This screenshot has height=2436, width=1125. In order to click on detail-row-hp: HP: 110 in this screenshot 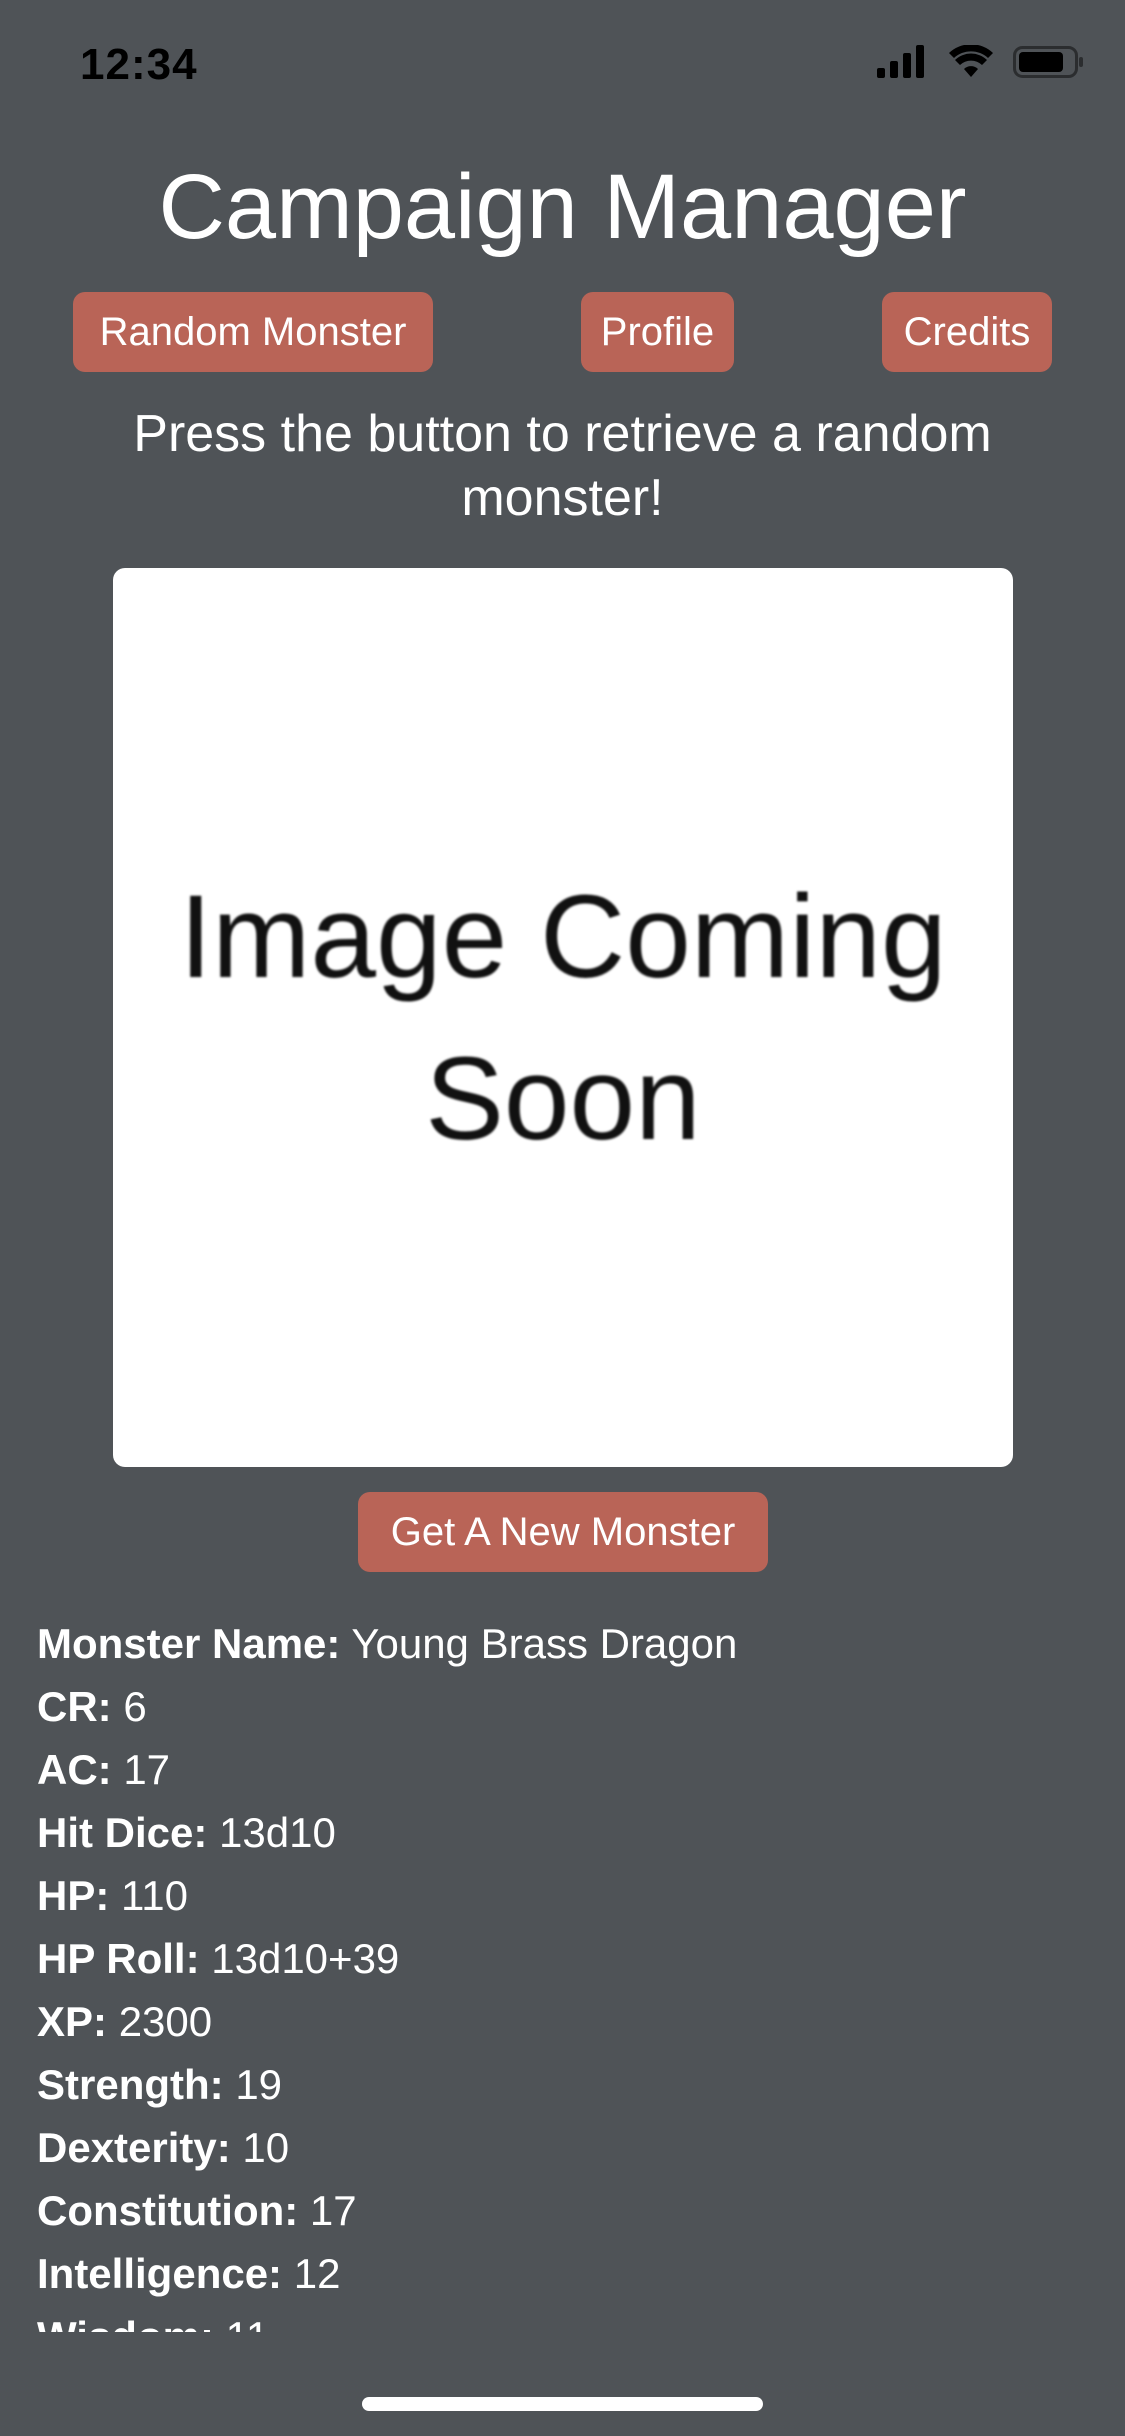, I will do `click(562, 1895)`.